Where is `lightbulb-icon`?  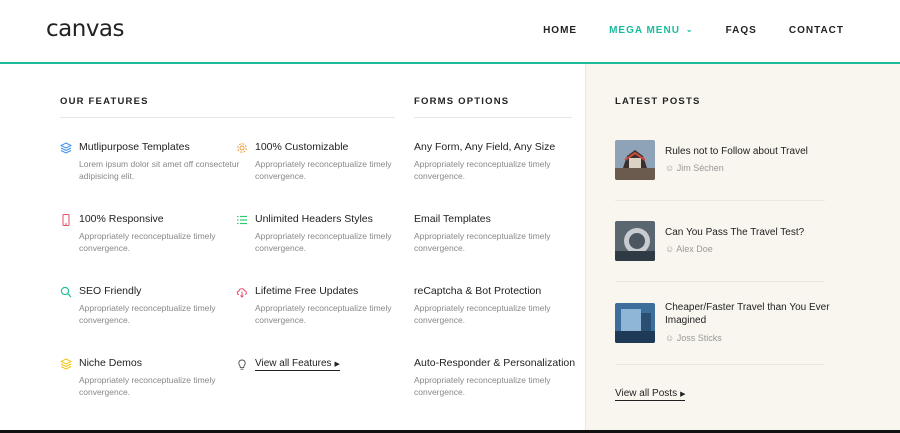
lightbulb-icon is located at coordinates (242, 364).